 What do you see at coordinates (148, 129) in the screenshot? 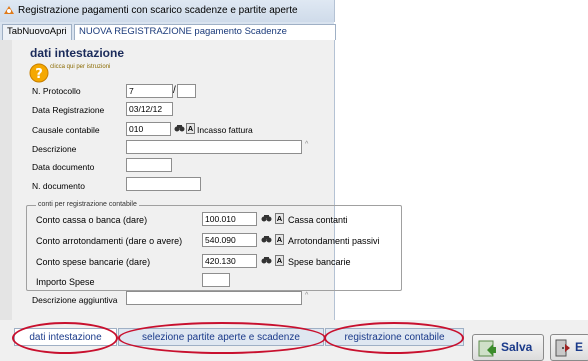
I see `causale-code-input: 010` at bounding box center [148, 129].